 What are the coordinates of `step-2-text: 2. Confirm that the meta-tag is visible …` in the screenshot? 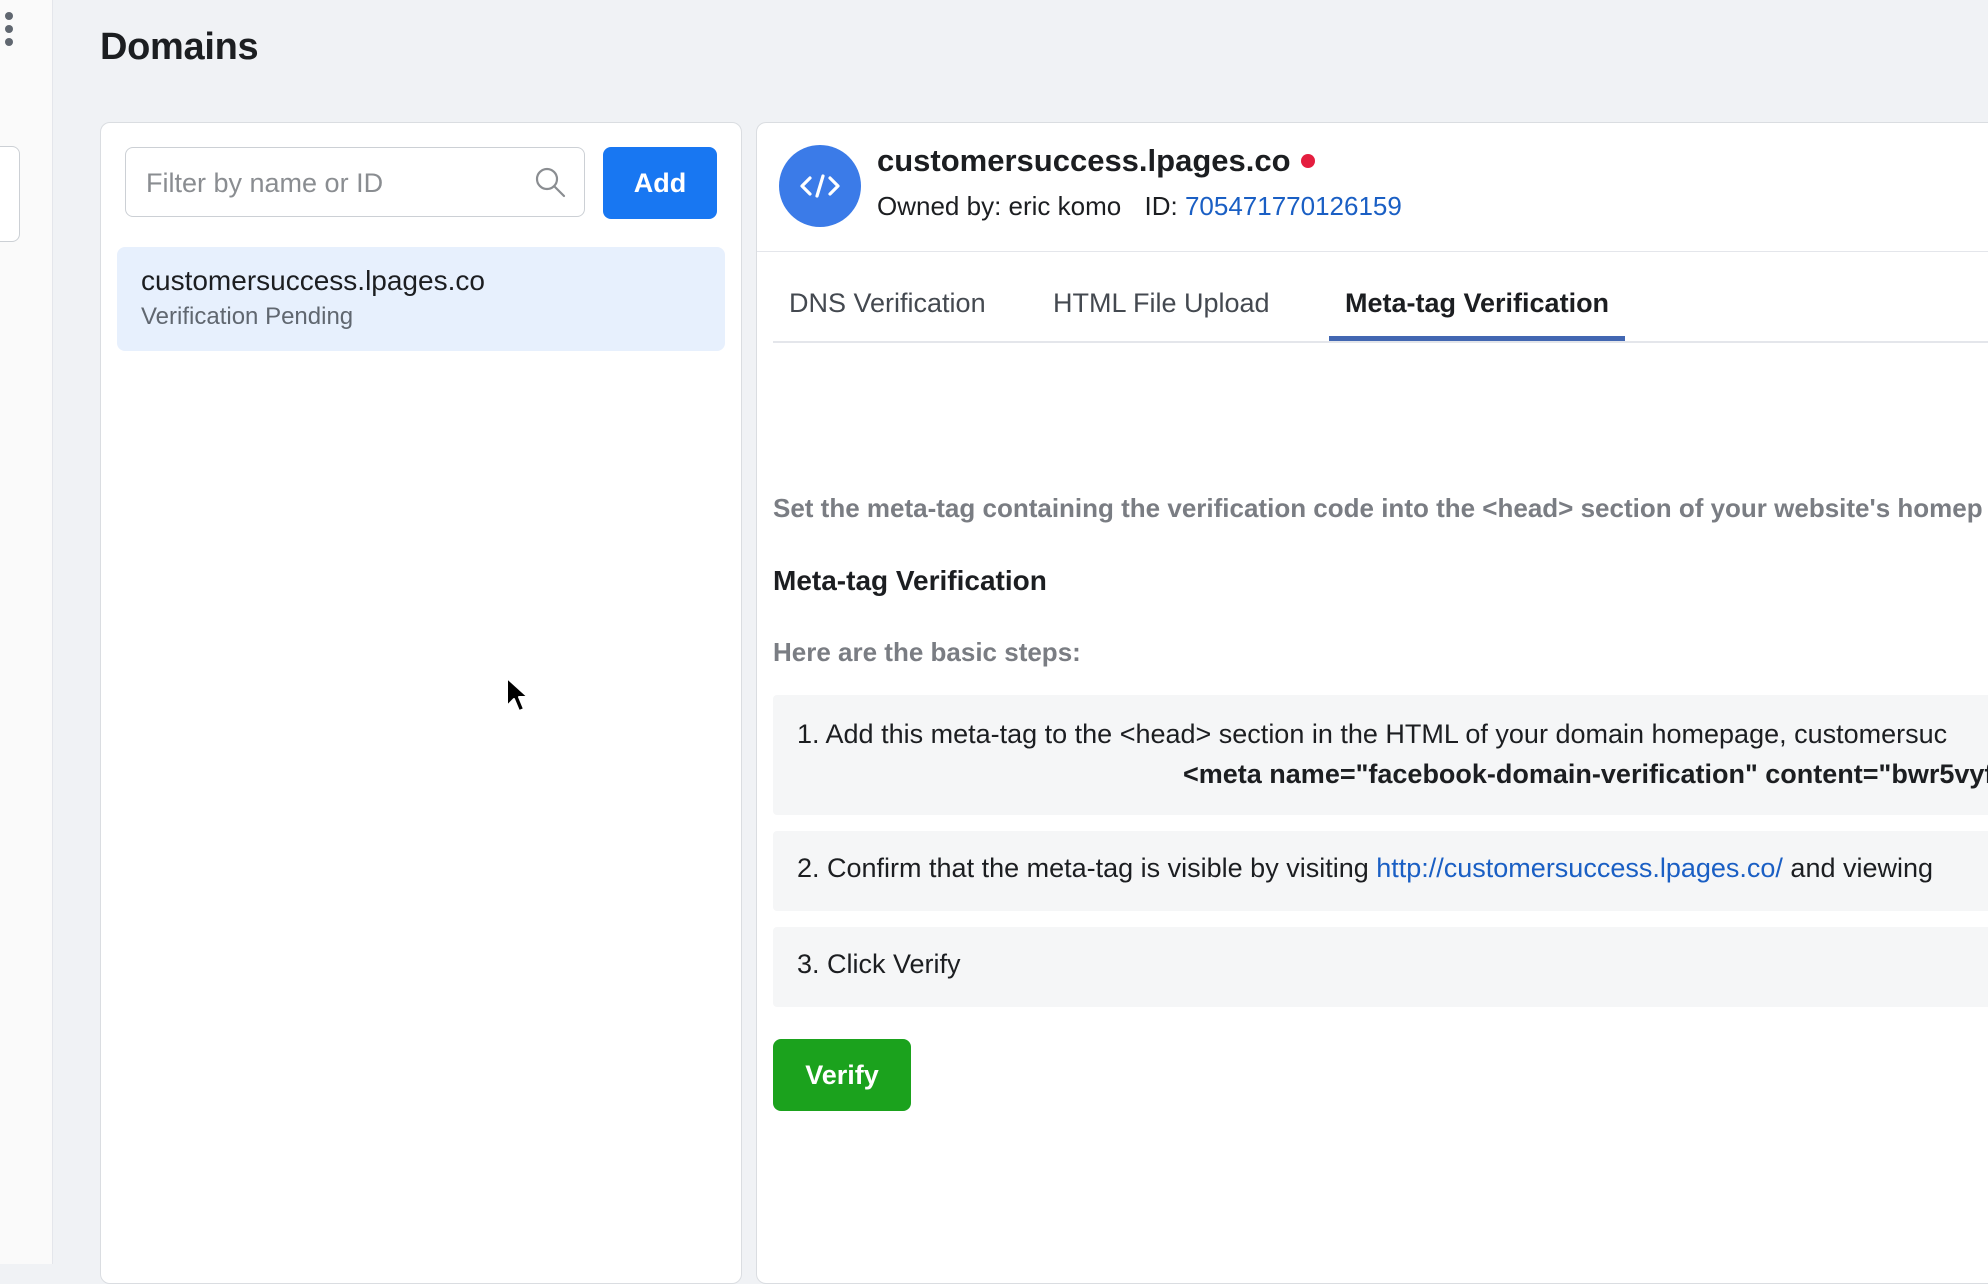 It's located at (1365, 868).